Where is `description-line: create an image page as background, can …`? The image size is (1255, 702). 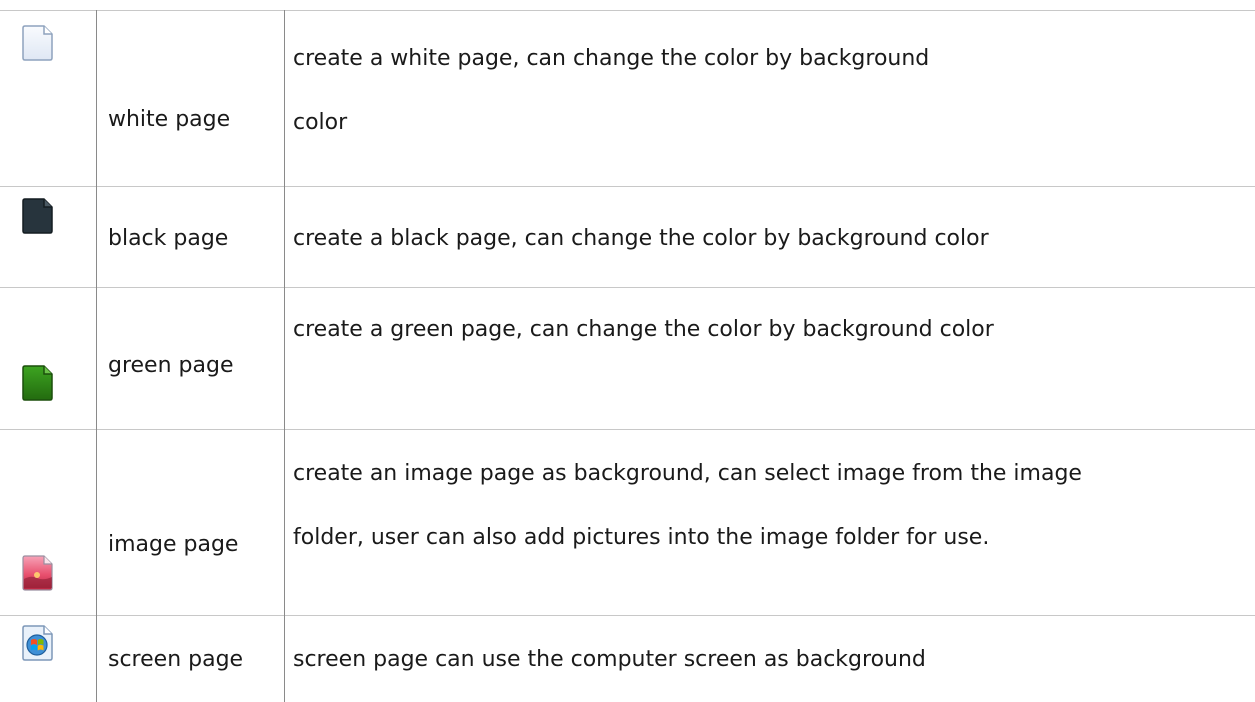 description-line: create an image page as background, can … is located at coordinates (687, 473).